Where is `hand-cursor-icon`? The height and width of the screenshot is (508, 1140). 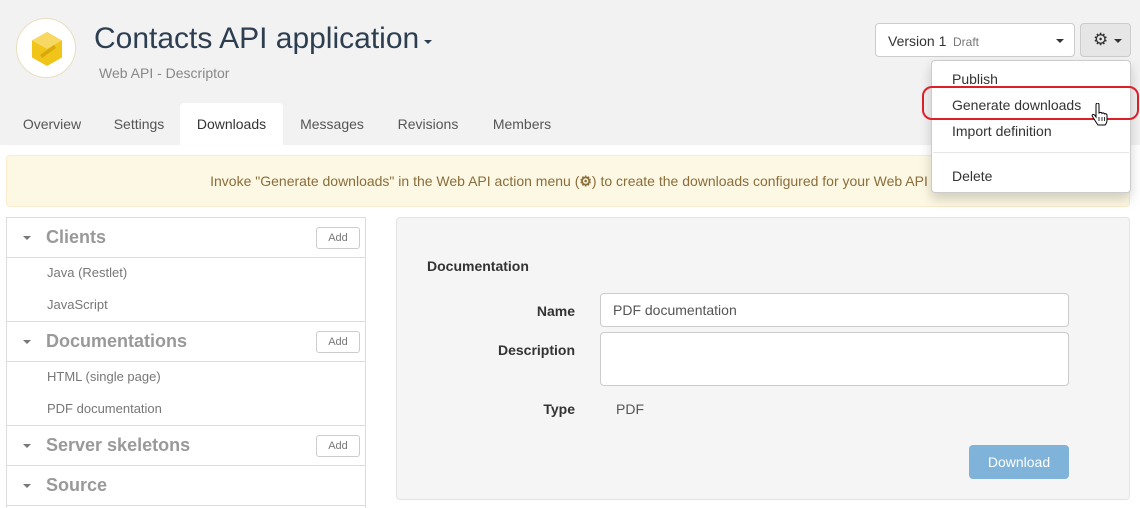
hand-cursor-icon is located at coordinates (1099, 114).